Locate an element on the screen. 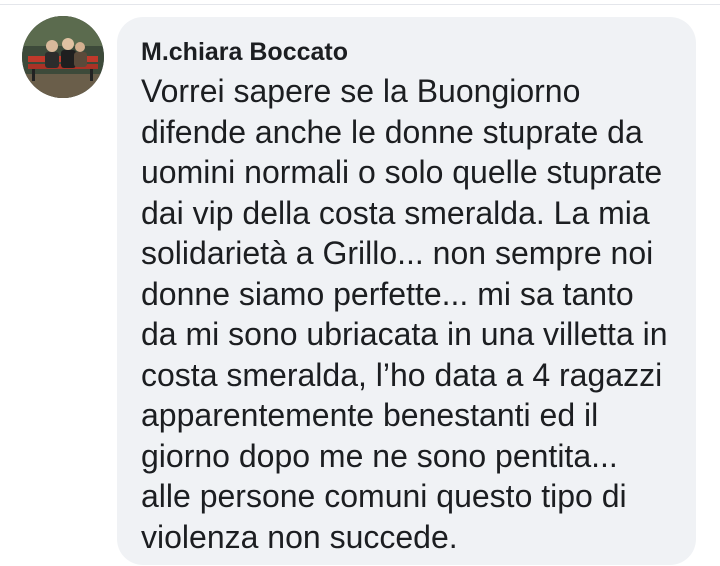  user-photo-avatar-icon is located at coordinates (63, 57).